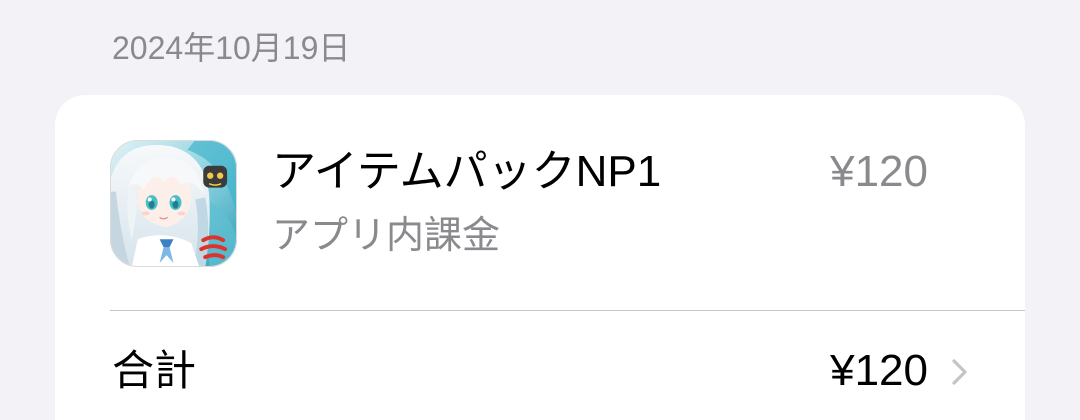 The image size is (1080, 420). What do you see at coordinates (386, 236) in the screenshot?
I see `item-type-label: アプリ内課金` at bounding box center [386, 236].